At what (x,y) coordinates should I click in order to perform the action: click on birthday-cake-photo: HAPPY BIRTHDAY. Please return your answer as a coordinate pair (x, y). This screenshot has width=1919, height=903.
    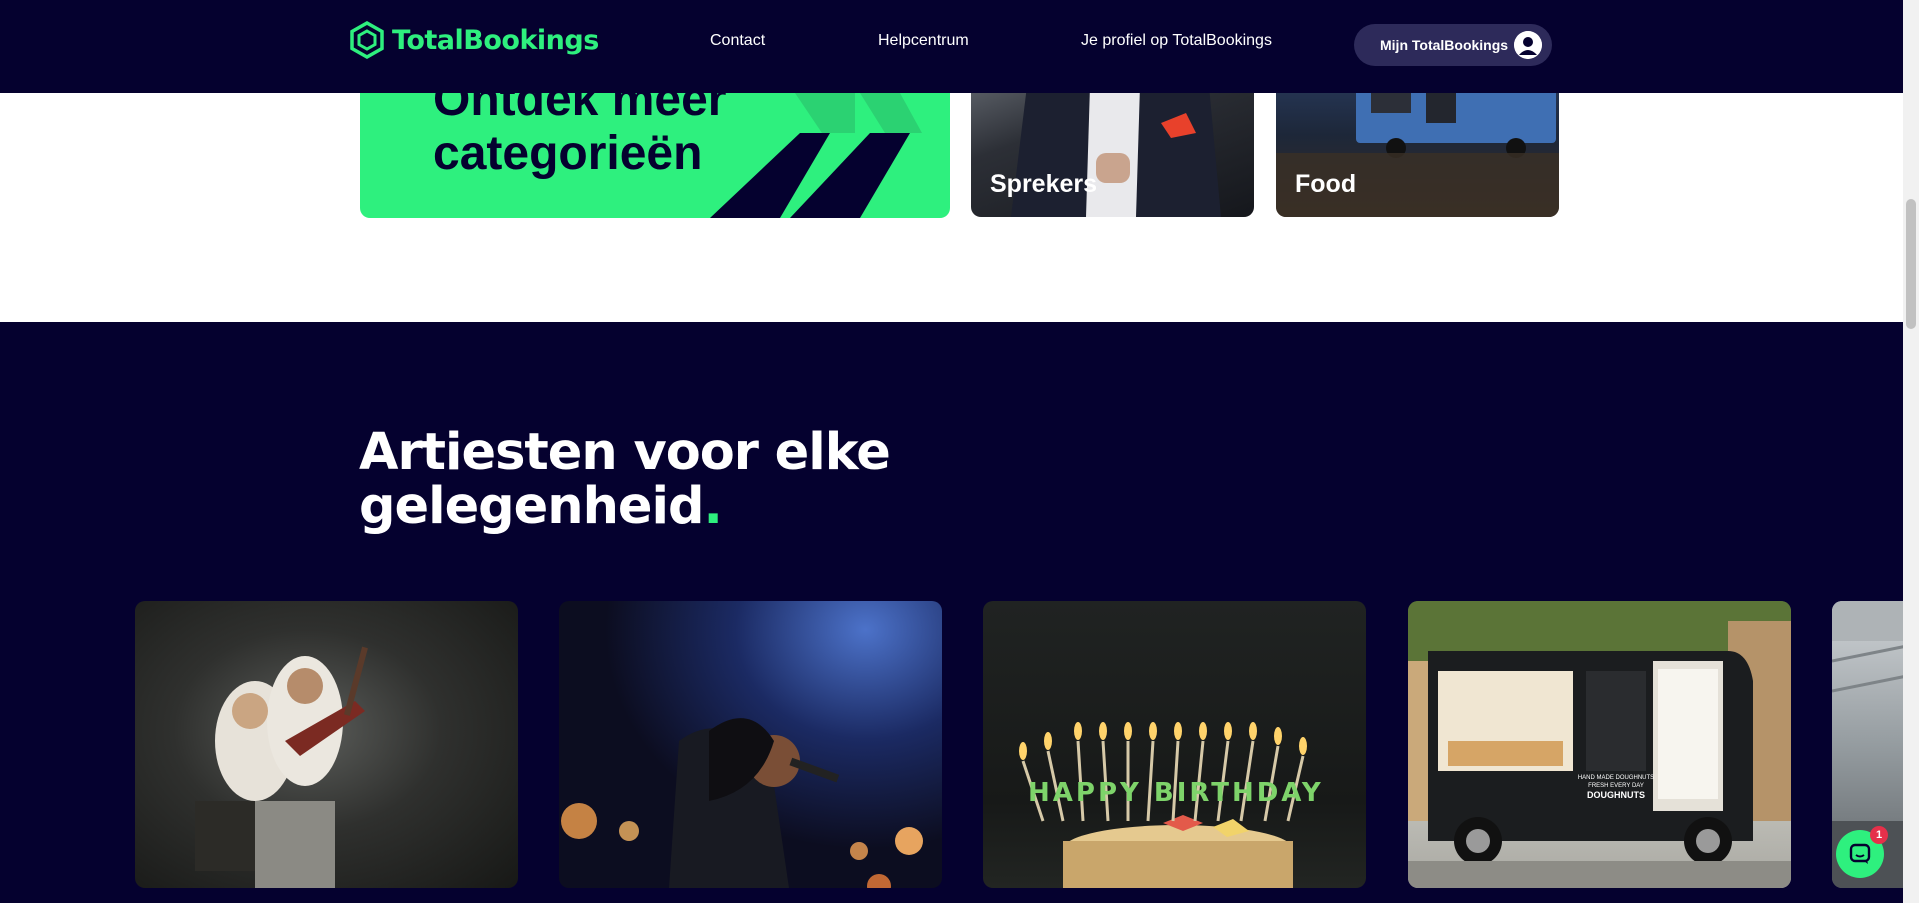
    Looking at the image, I should click on (1171, 805).